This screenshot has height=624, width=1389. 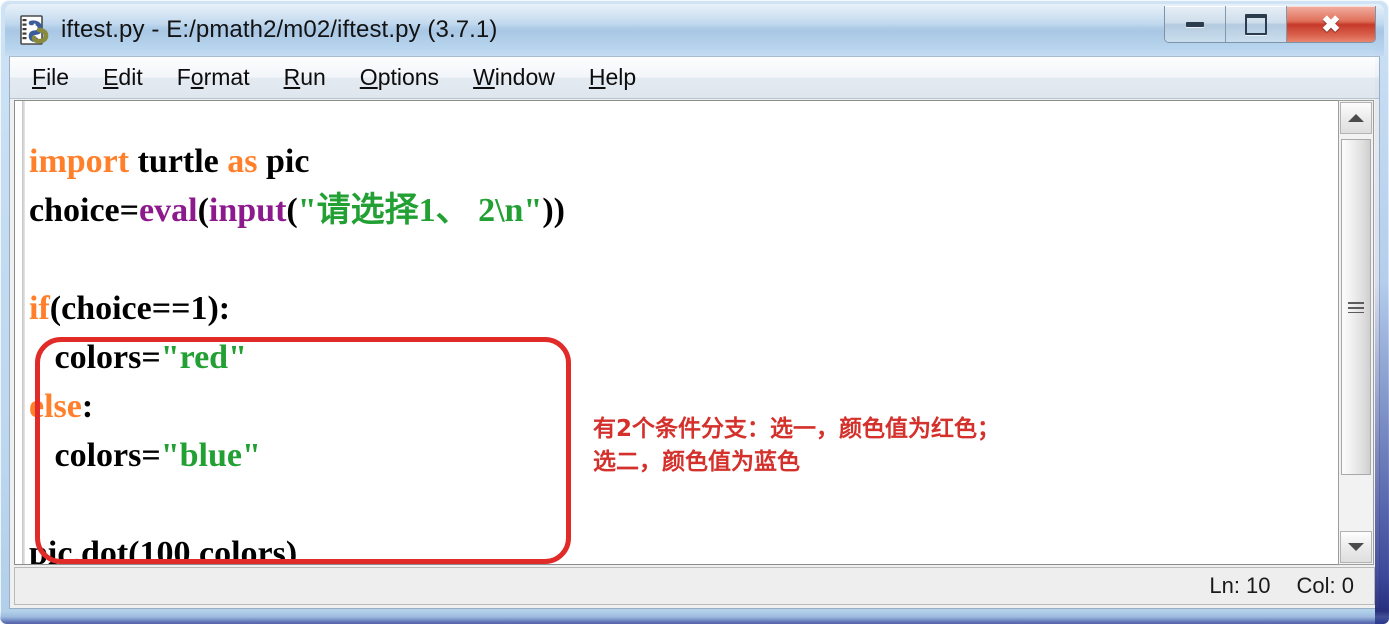 I want to click on annotation-text: 有2个条件分支：选一，颜色值为红色； 选二，颜色值为蓝色, so click(x=797, y=445).